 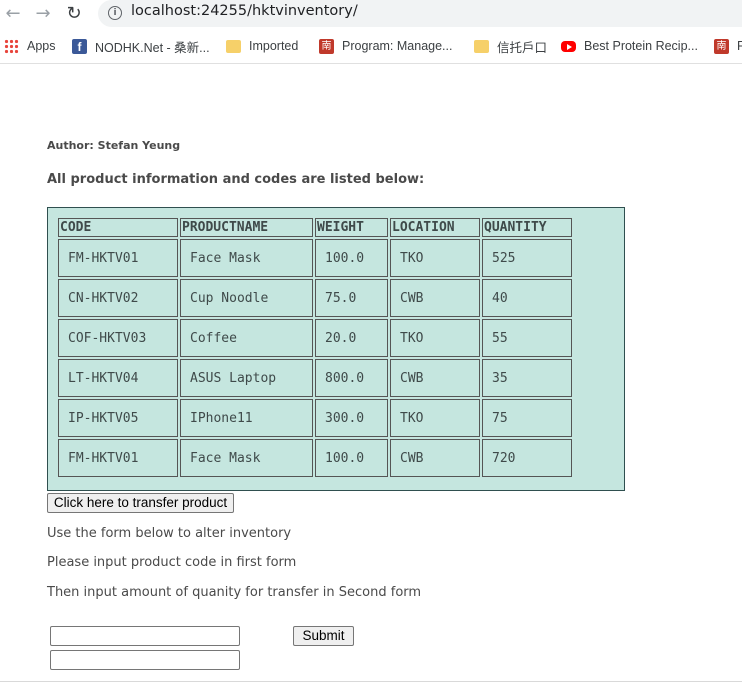 I want to click on cell-weight: 300.0, so click(x=351, y=418).